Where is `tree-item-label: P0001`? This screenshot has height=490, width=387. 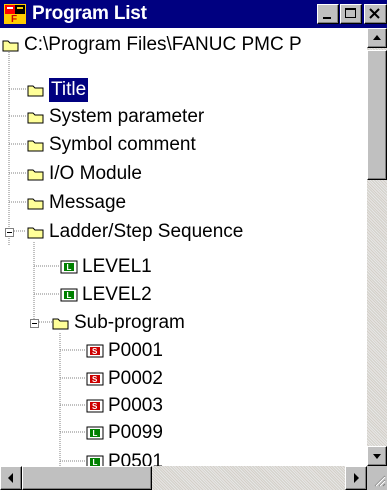 tree-item-label: P0001 is located at coordinates (135, 350).